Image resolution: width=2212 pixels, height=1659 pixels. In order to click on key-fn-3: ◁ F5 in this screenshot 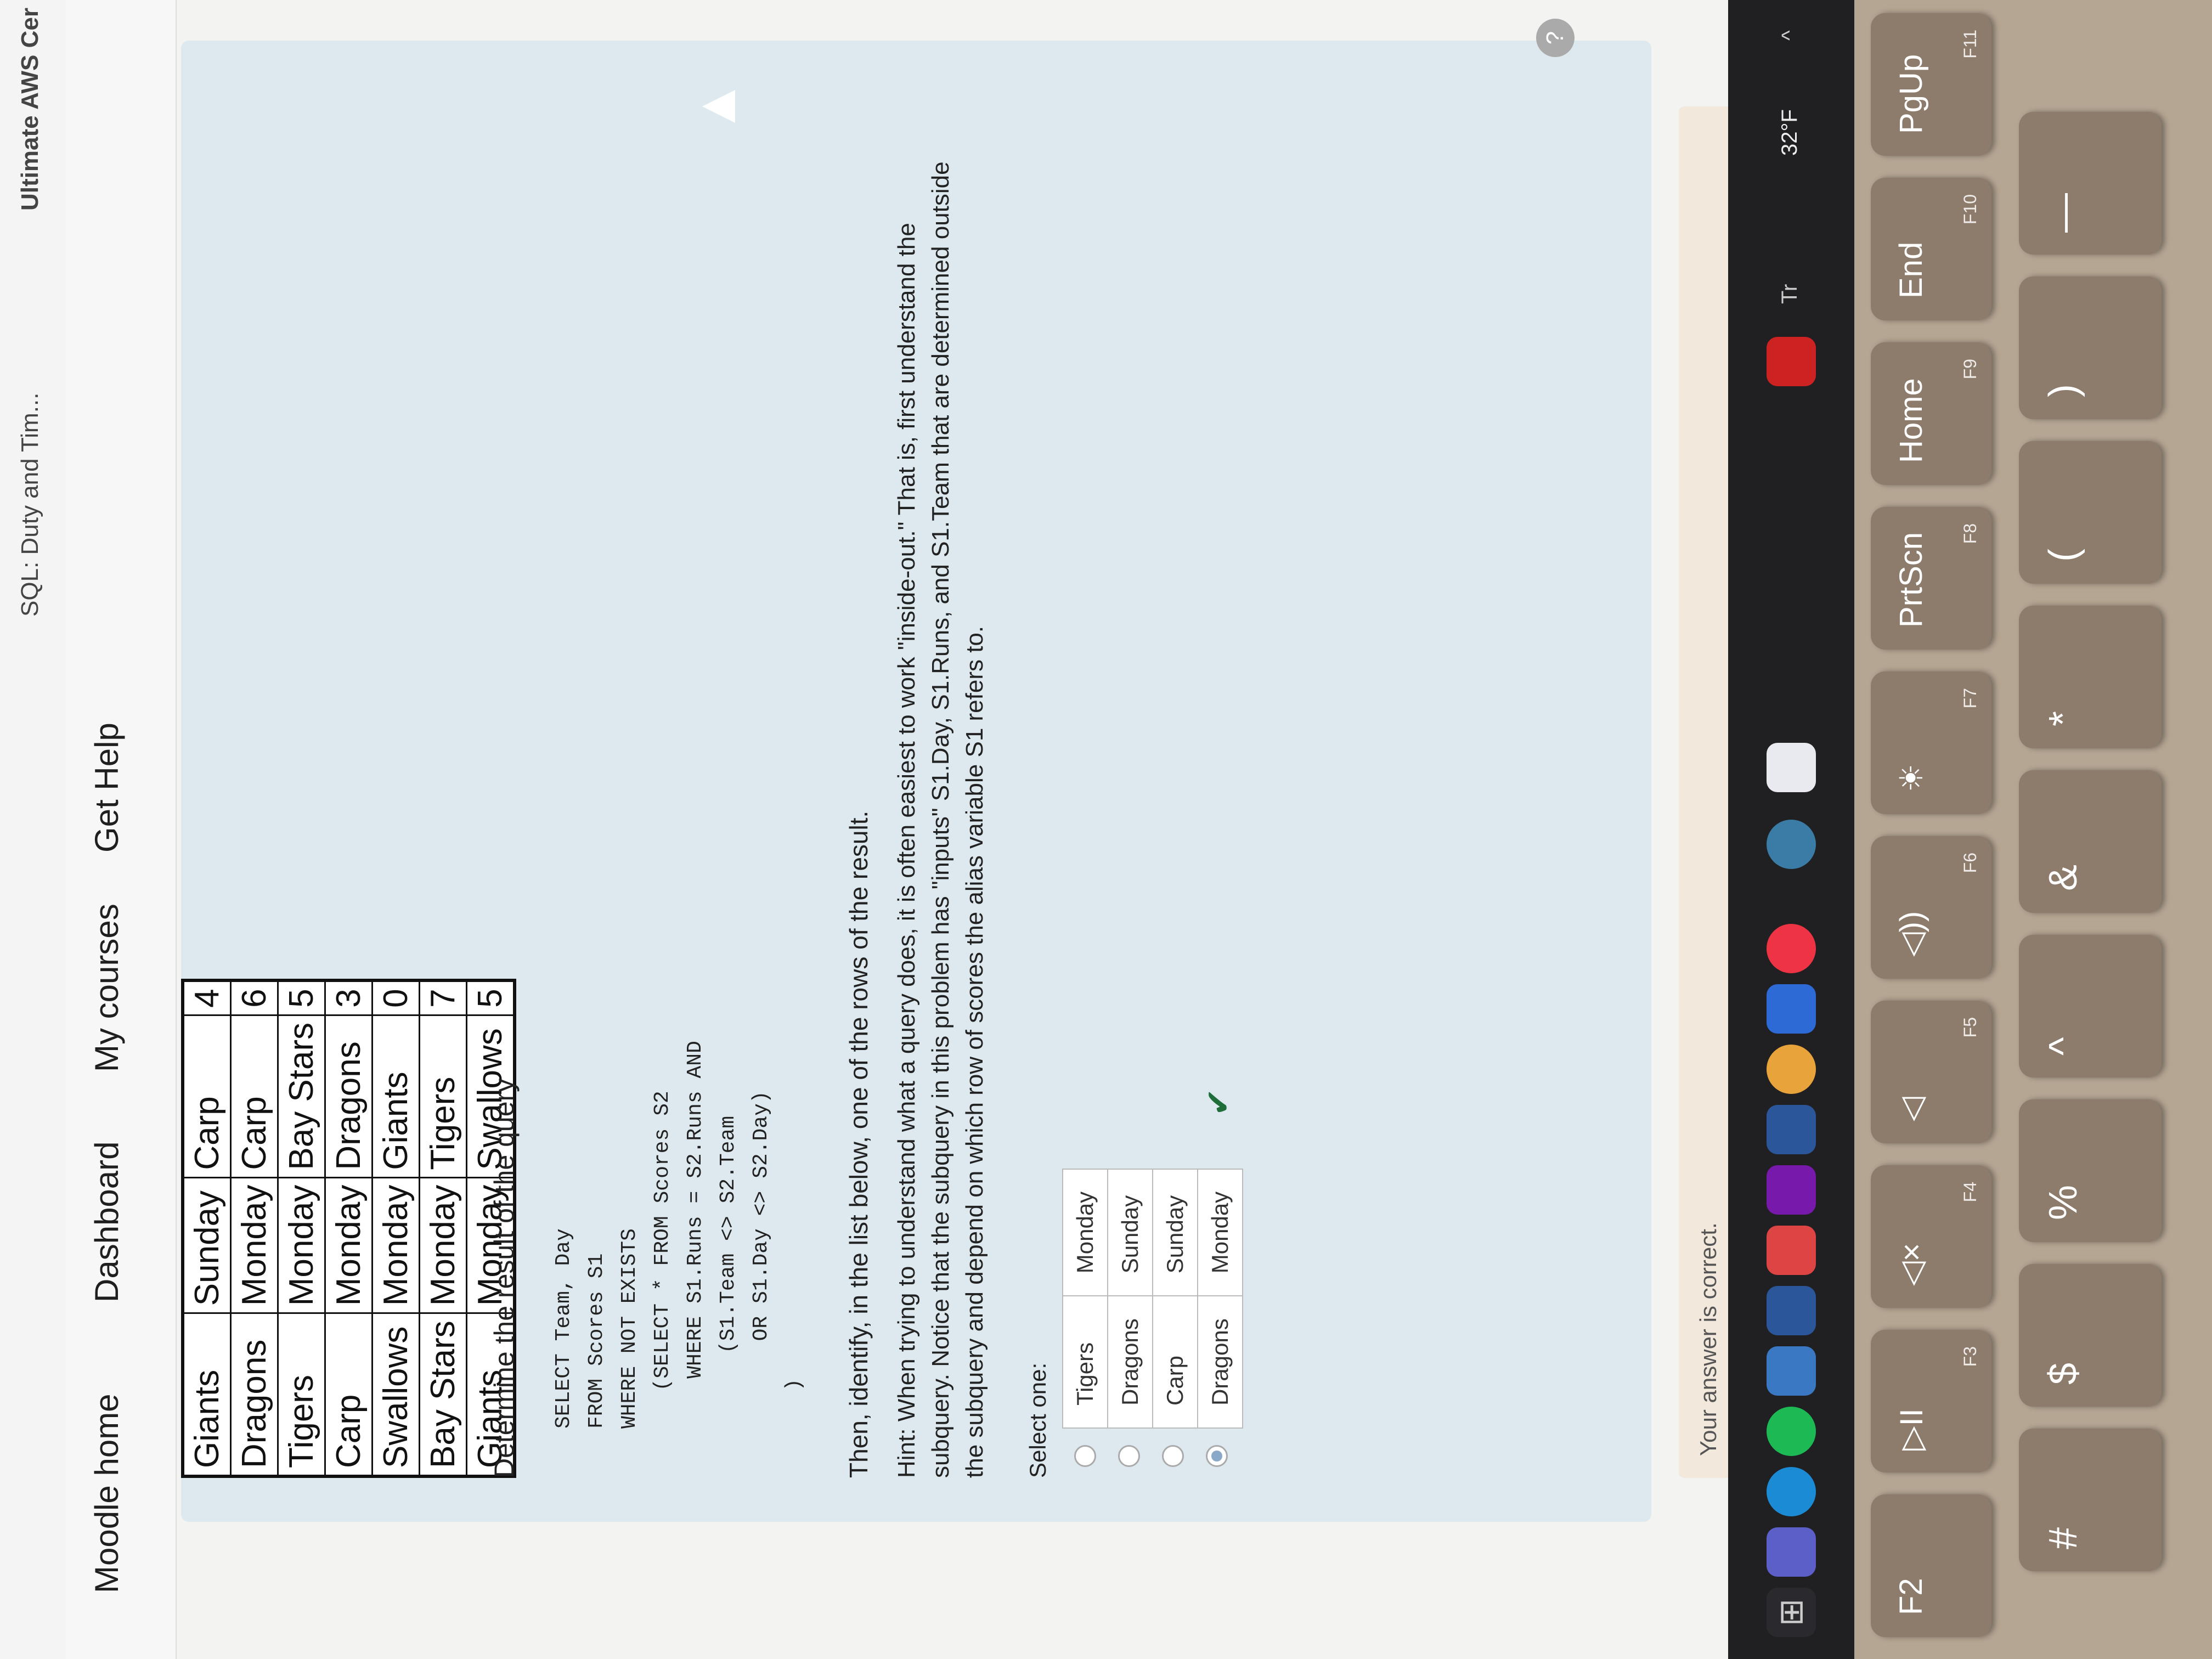, I will do `click(1931, 1072)`.